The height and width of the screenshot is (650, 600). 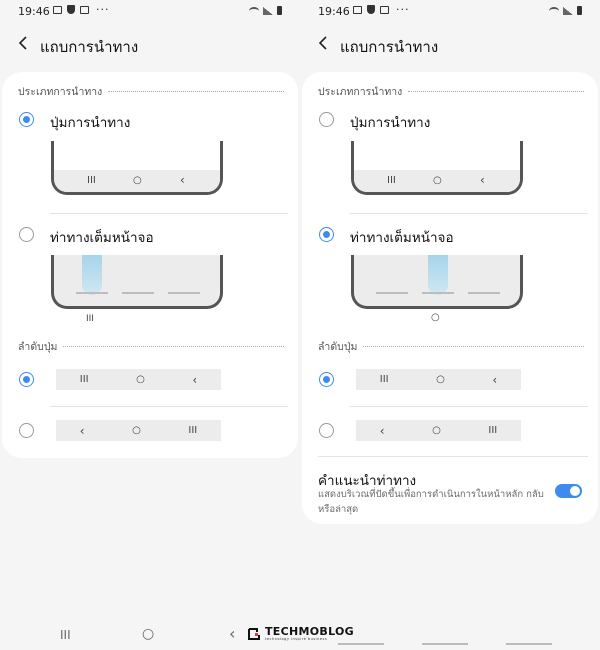 What do you see at coordinates (568, 491) in the screenshot?
I see `gesture-hints-toggle` at bounding box center [568, 491].